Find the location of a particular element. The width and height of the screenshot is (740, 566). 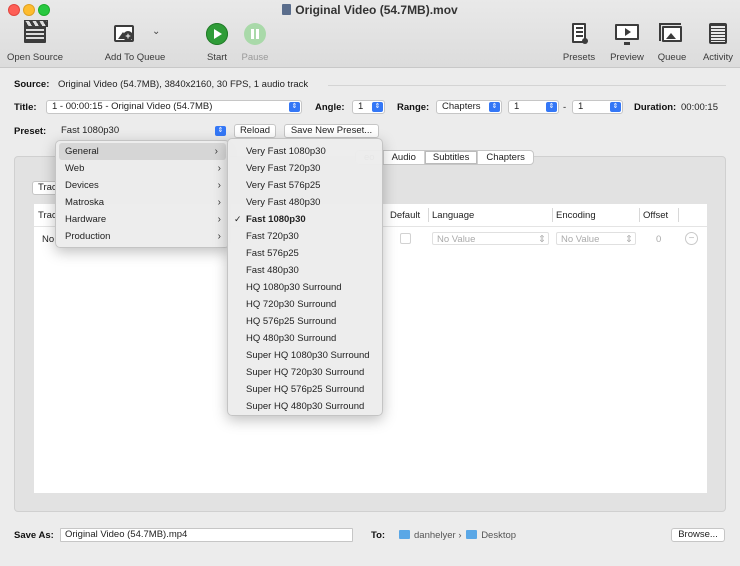

menu-item-preset: Fast 720p30 is located at coordinates (305, 236).